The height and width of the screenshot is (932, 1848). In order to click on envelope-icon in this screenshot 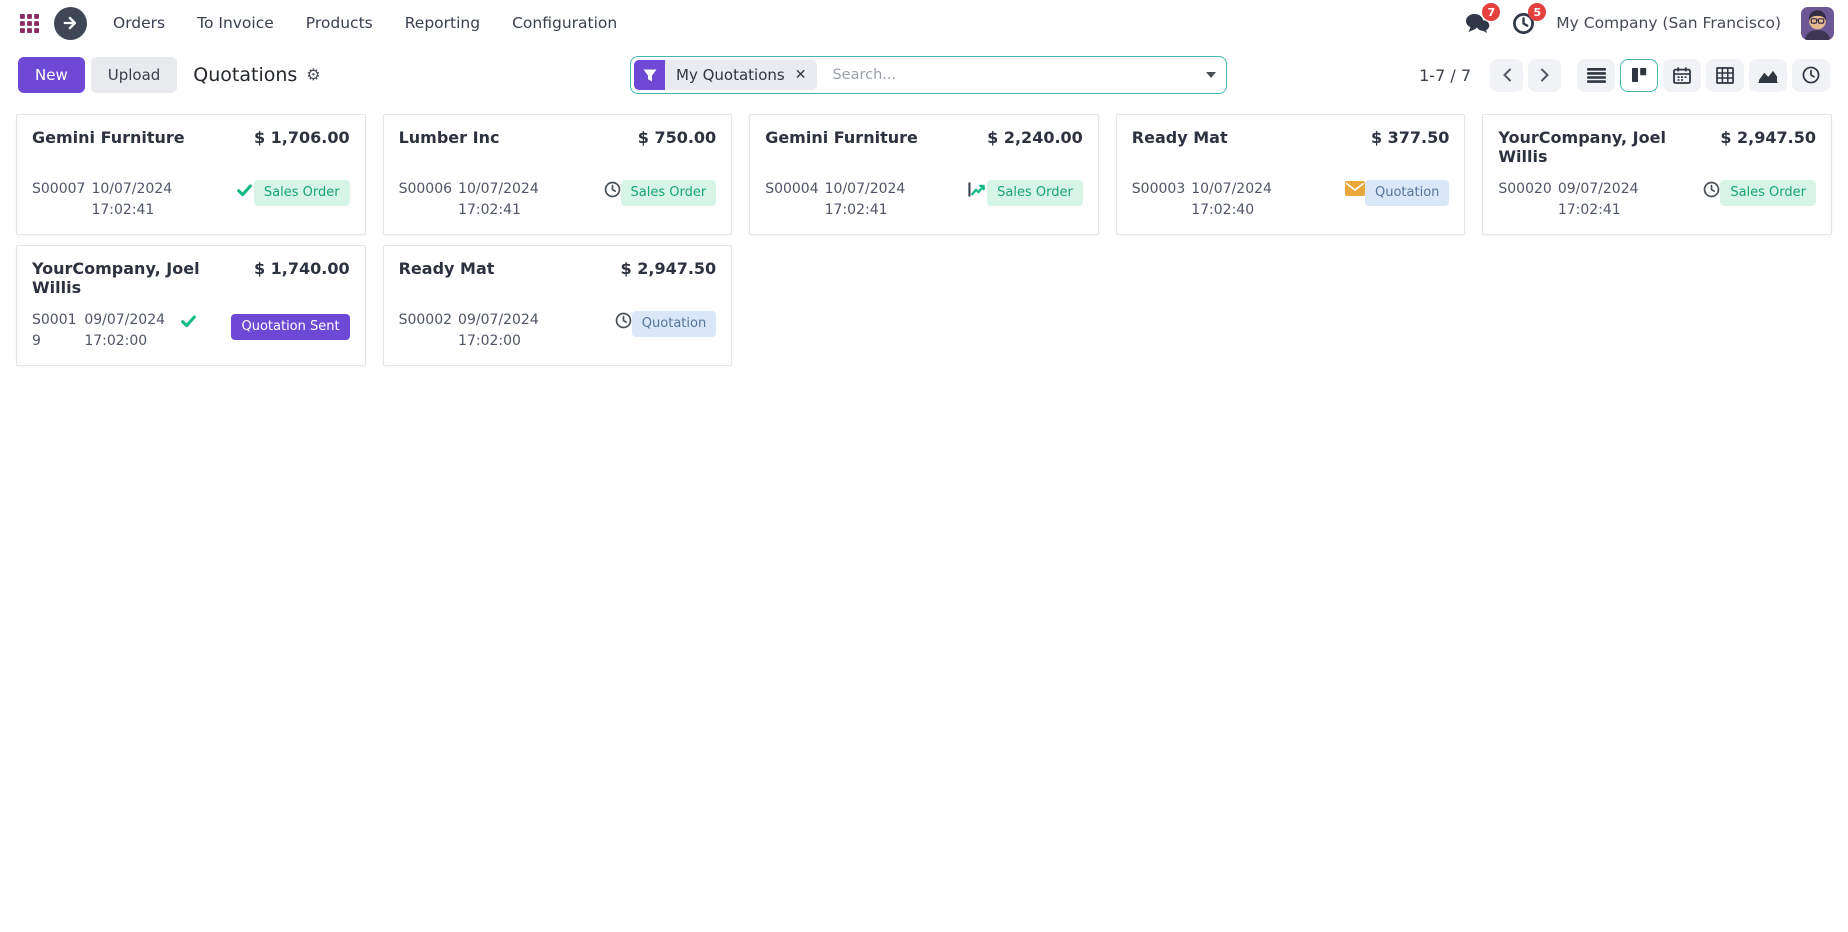, I will do `click(1355, 188)`.